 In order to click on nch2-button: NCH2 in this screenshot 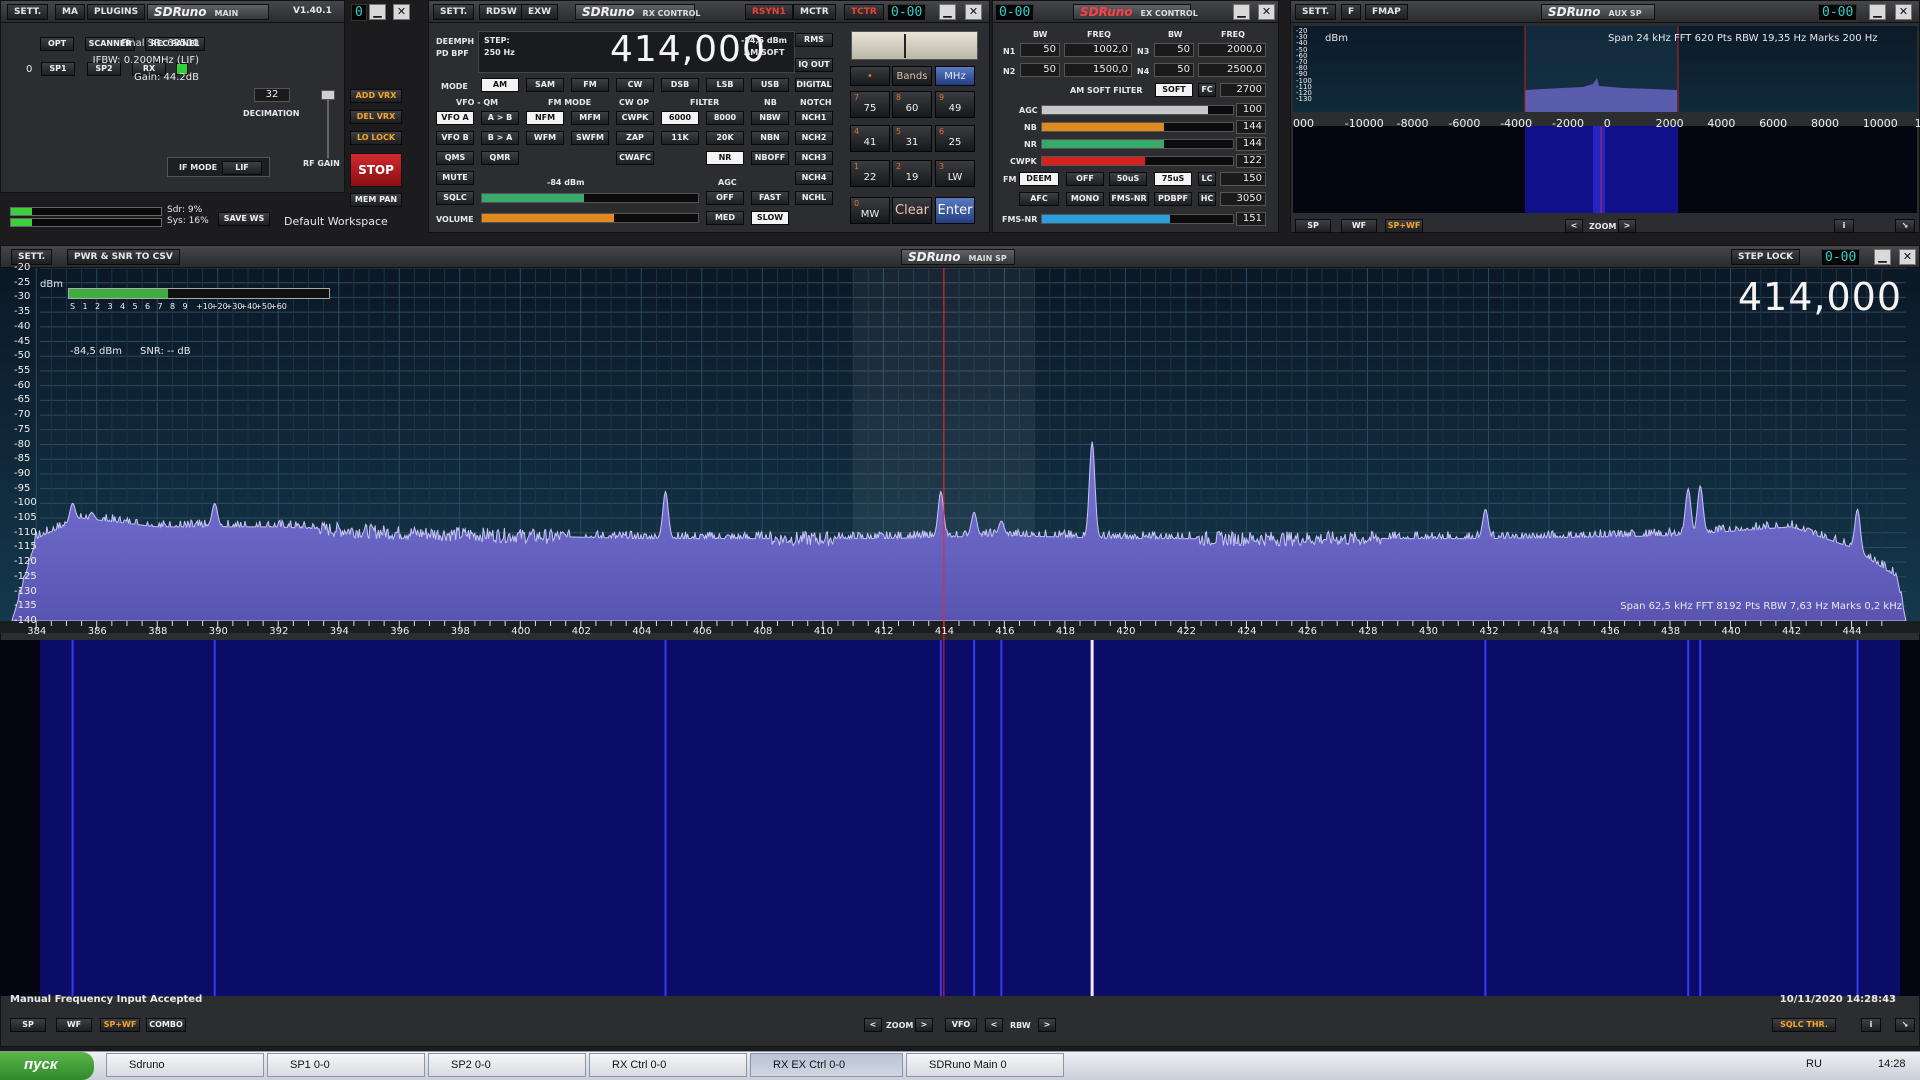, I will do `click(814, 138)`.